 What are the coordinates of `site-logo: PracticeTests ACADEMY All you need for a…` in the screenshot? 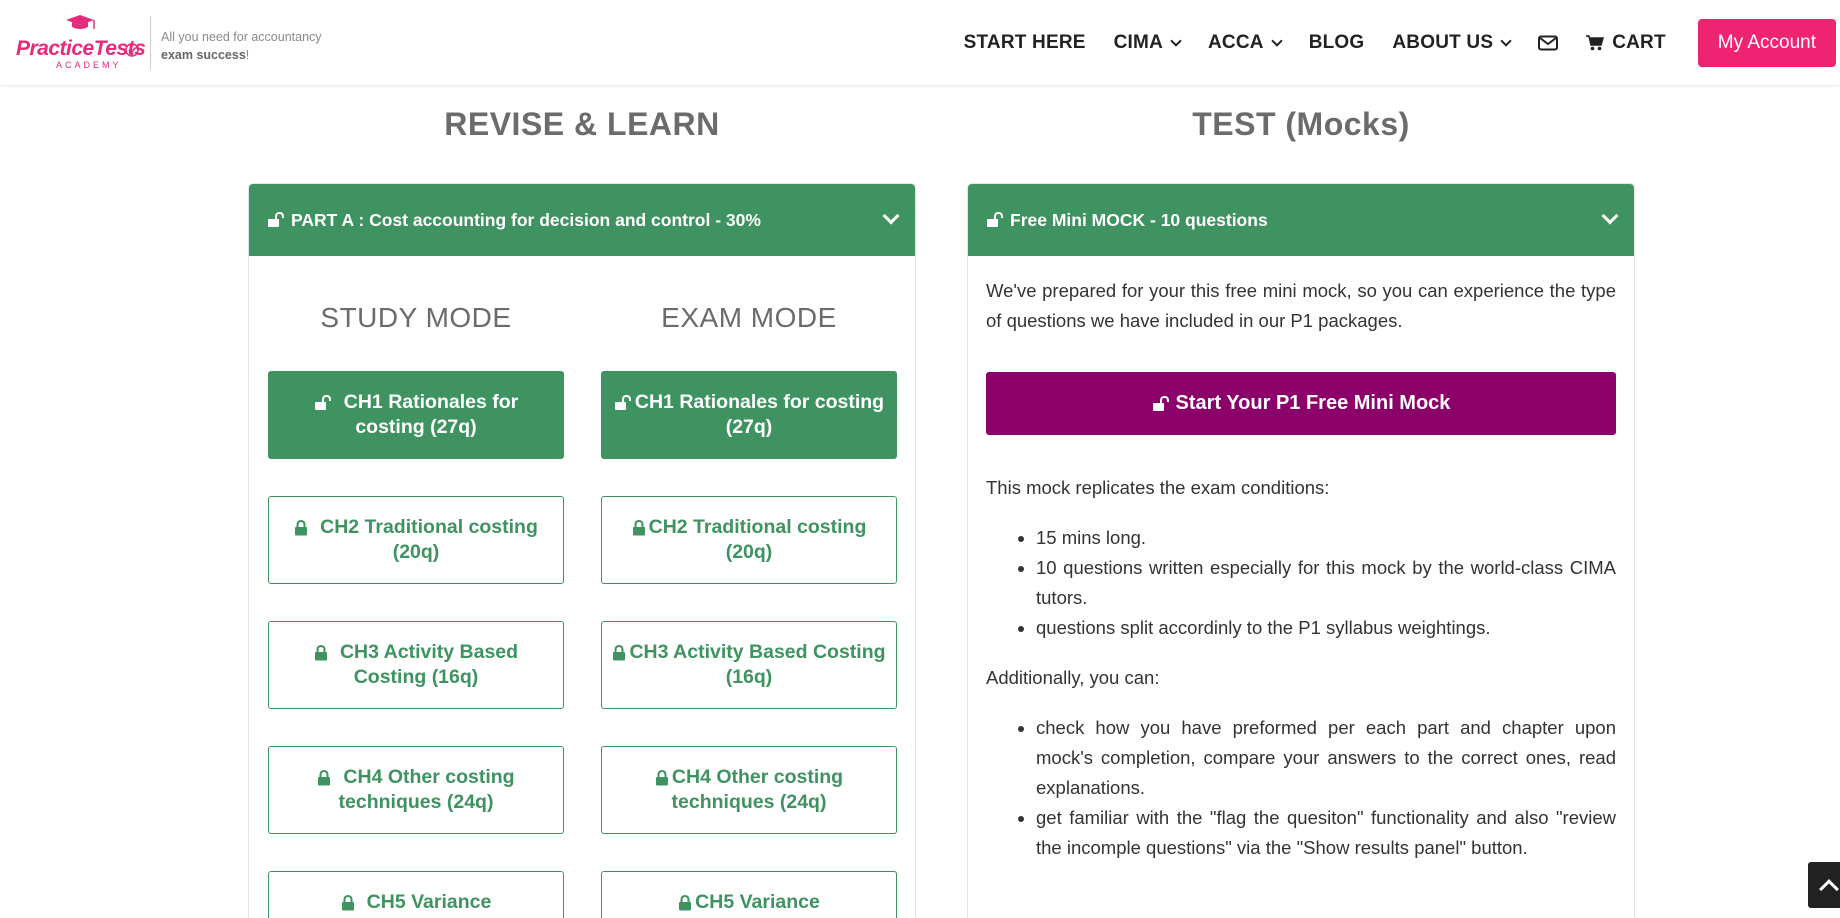 It's located at (174, 44).